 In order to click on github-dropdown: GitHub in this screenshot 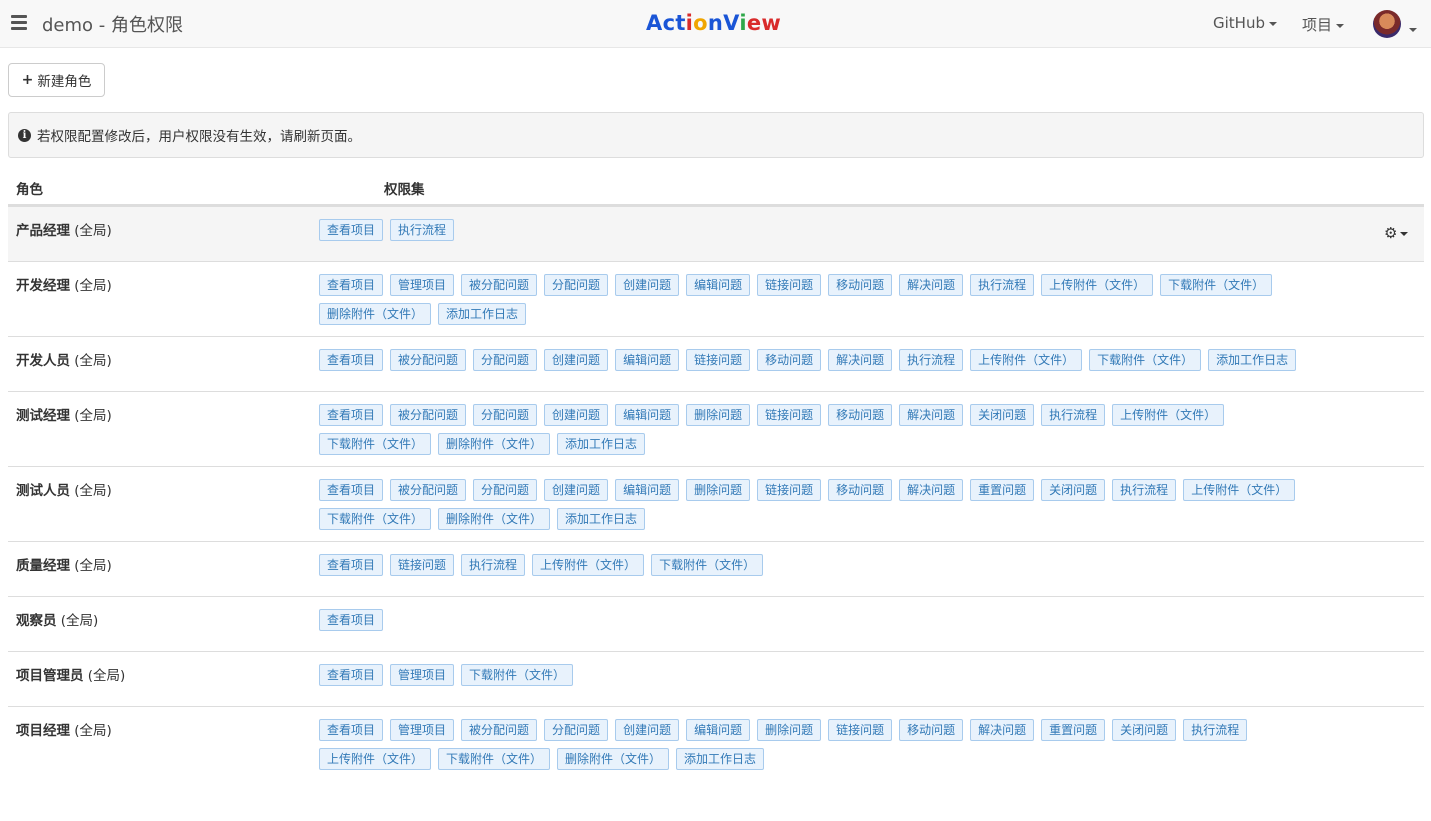, I will do `click(1245, 23)`.